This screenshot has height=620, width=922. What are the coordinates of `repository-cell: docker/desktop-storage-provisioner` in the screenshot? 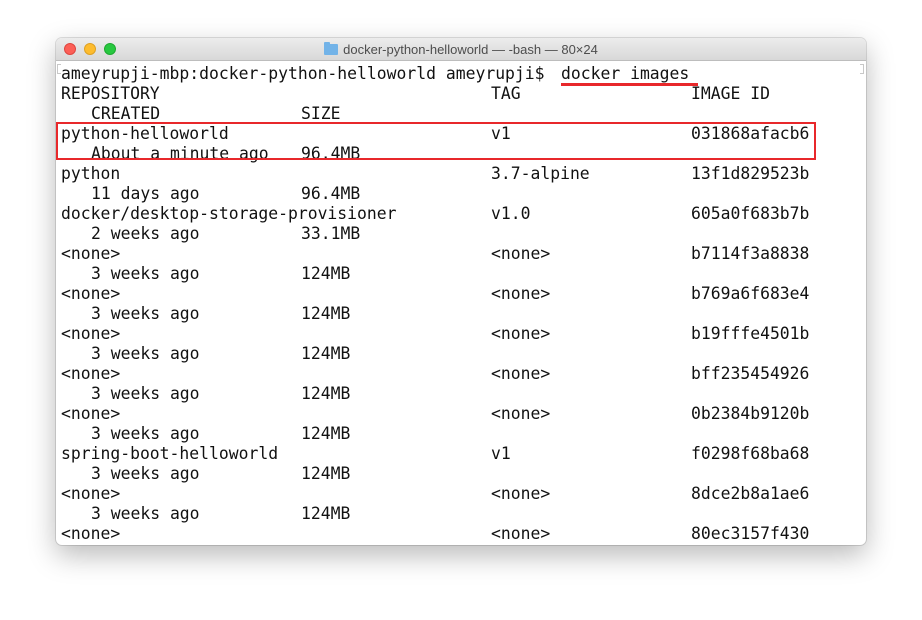 It's located at (229, 213).